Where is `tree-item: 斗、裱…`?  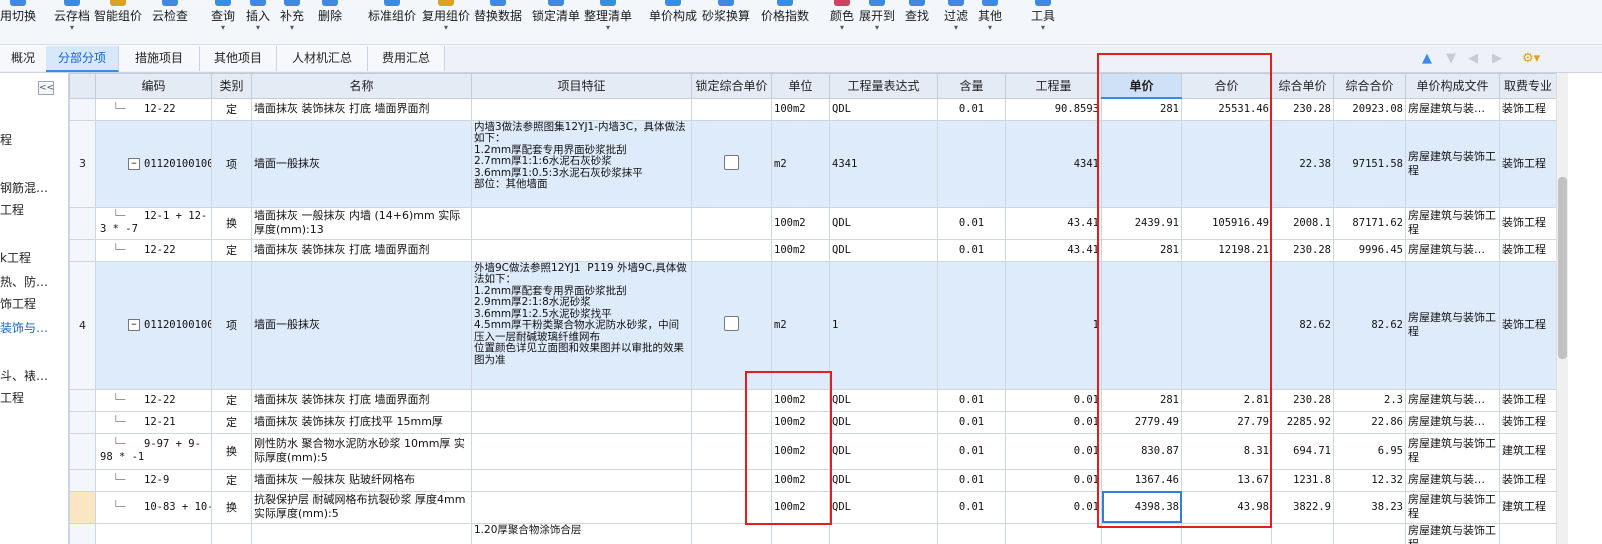
tree-item: 斗、裱… is located at coordinates (24, 375).